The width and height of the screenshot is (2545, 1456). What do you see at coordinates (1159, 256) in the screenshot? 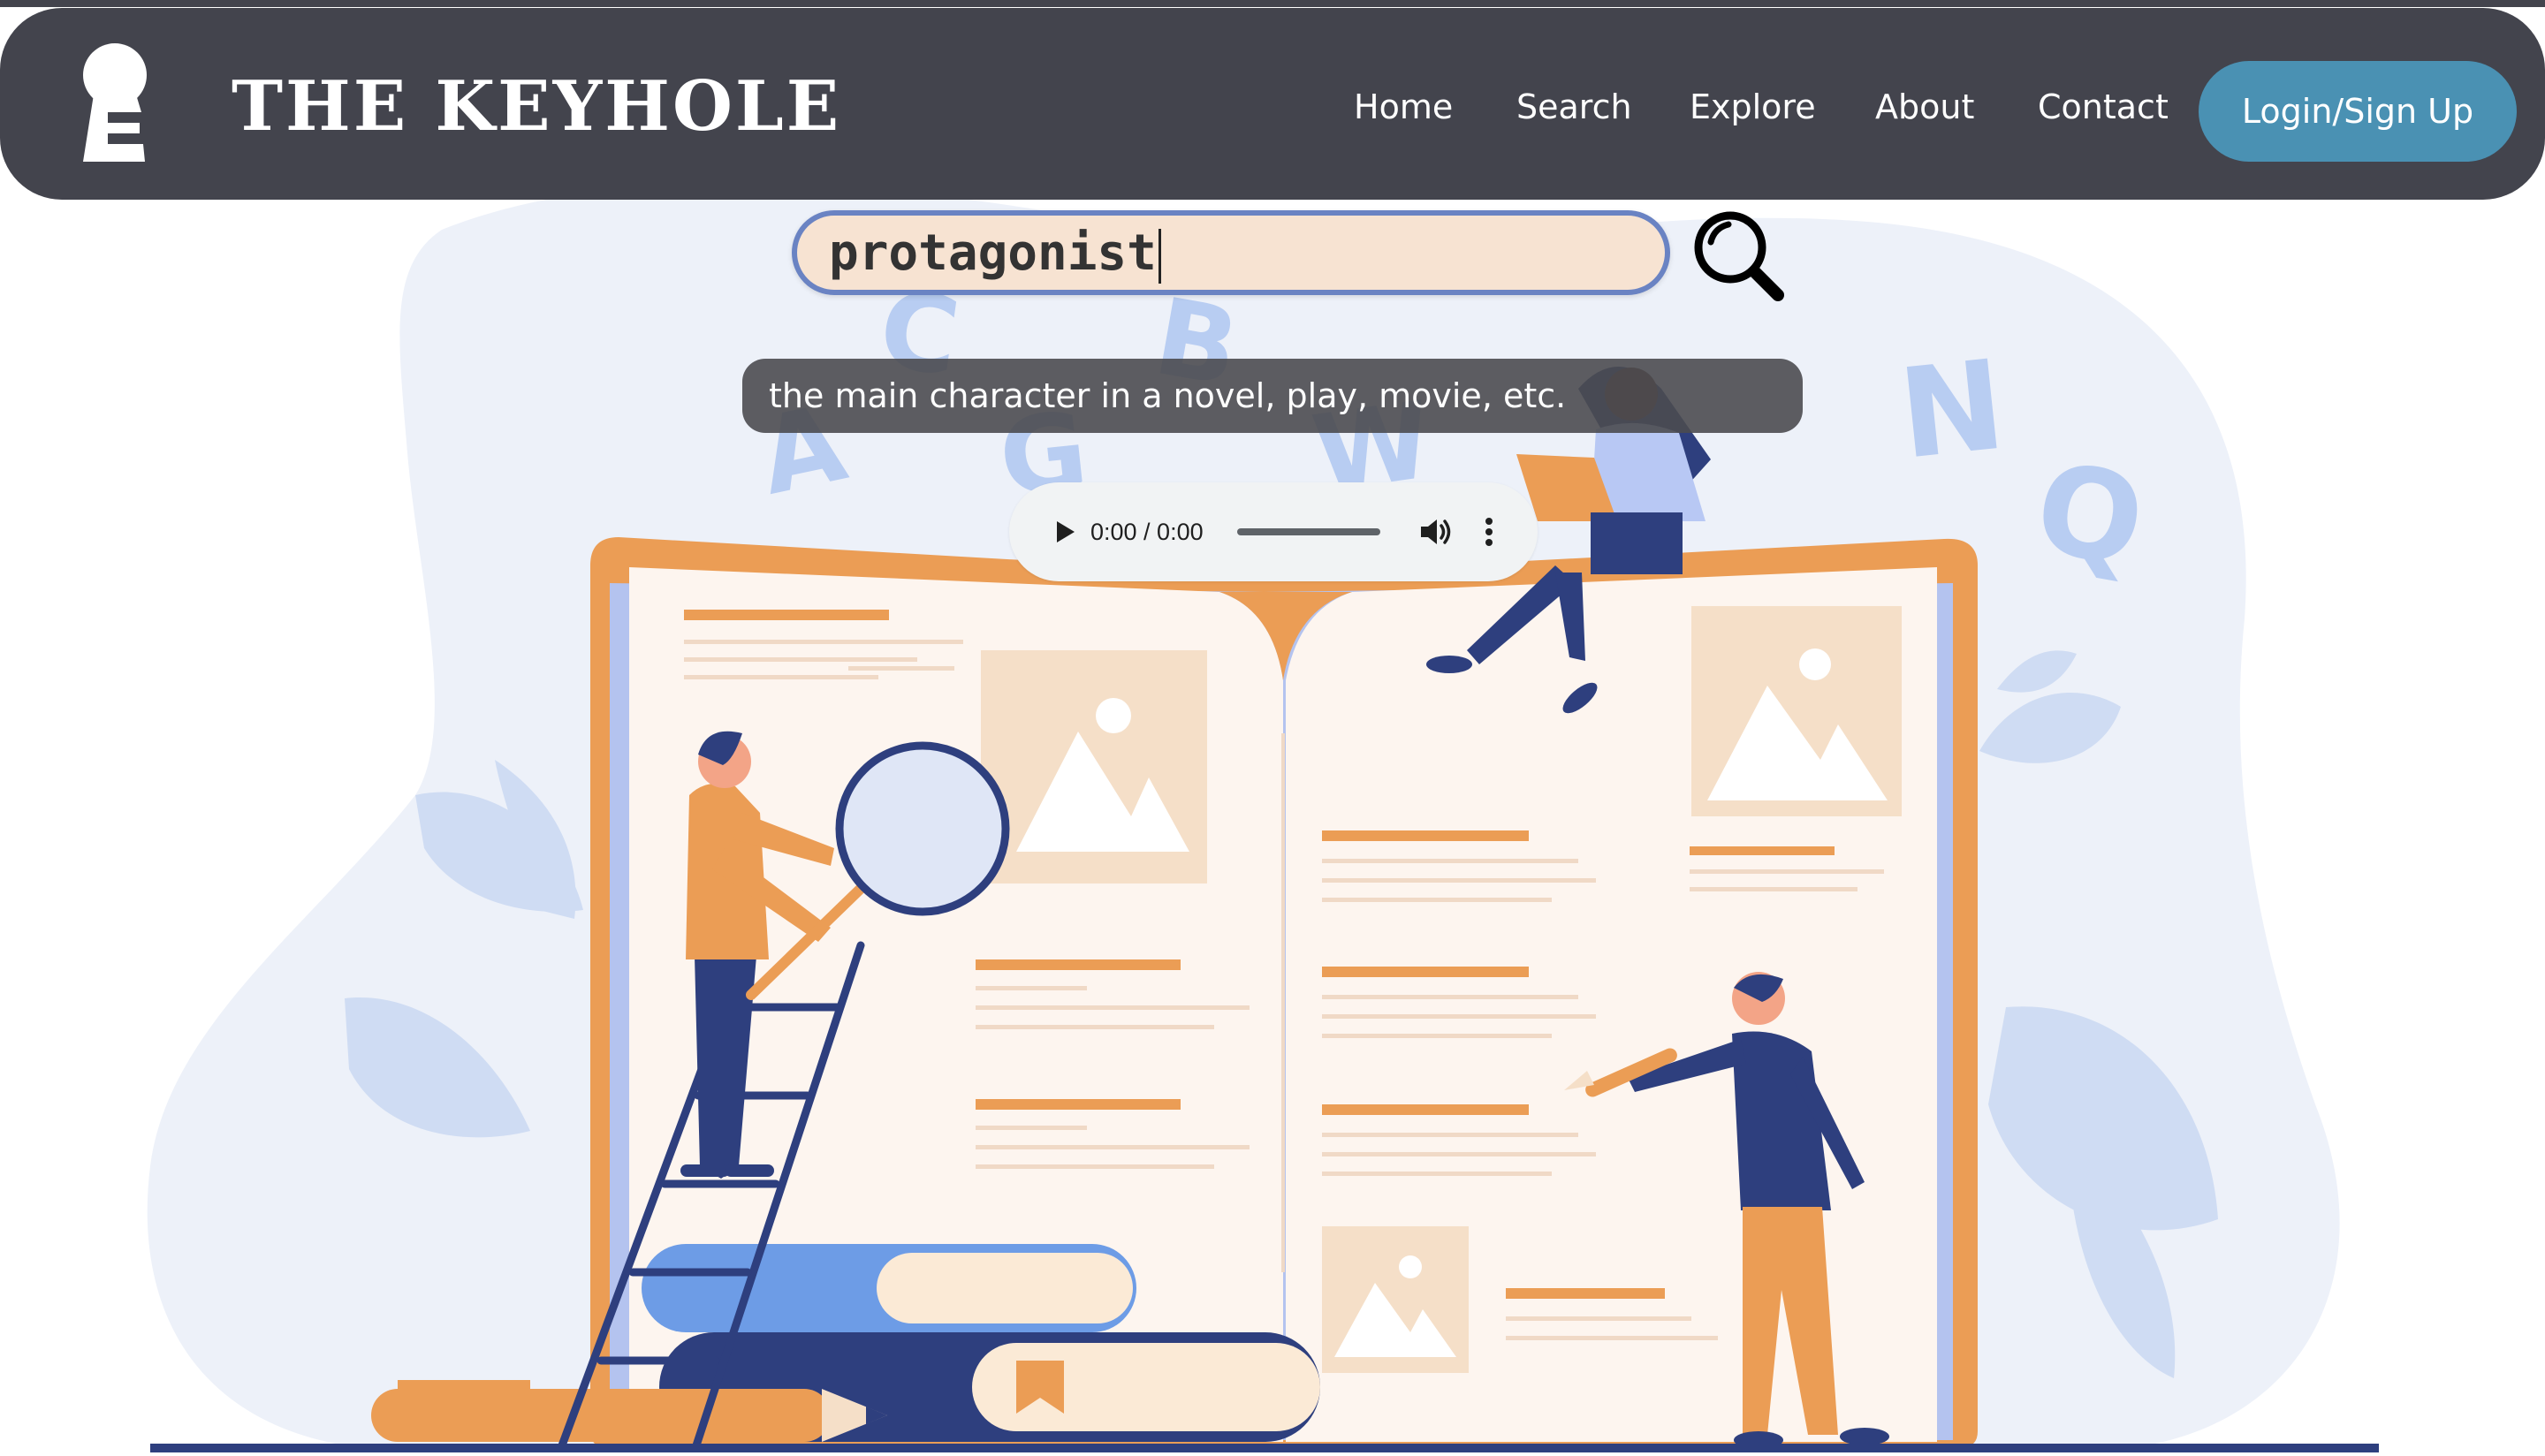
I see `text-caret` at bounding box center [1159, 256].